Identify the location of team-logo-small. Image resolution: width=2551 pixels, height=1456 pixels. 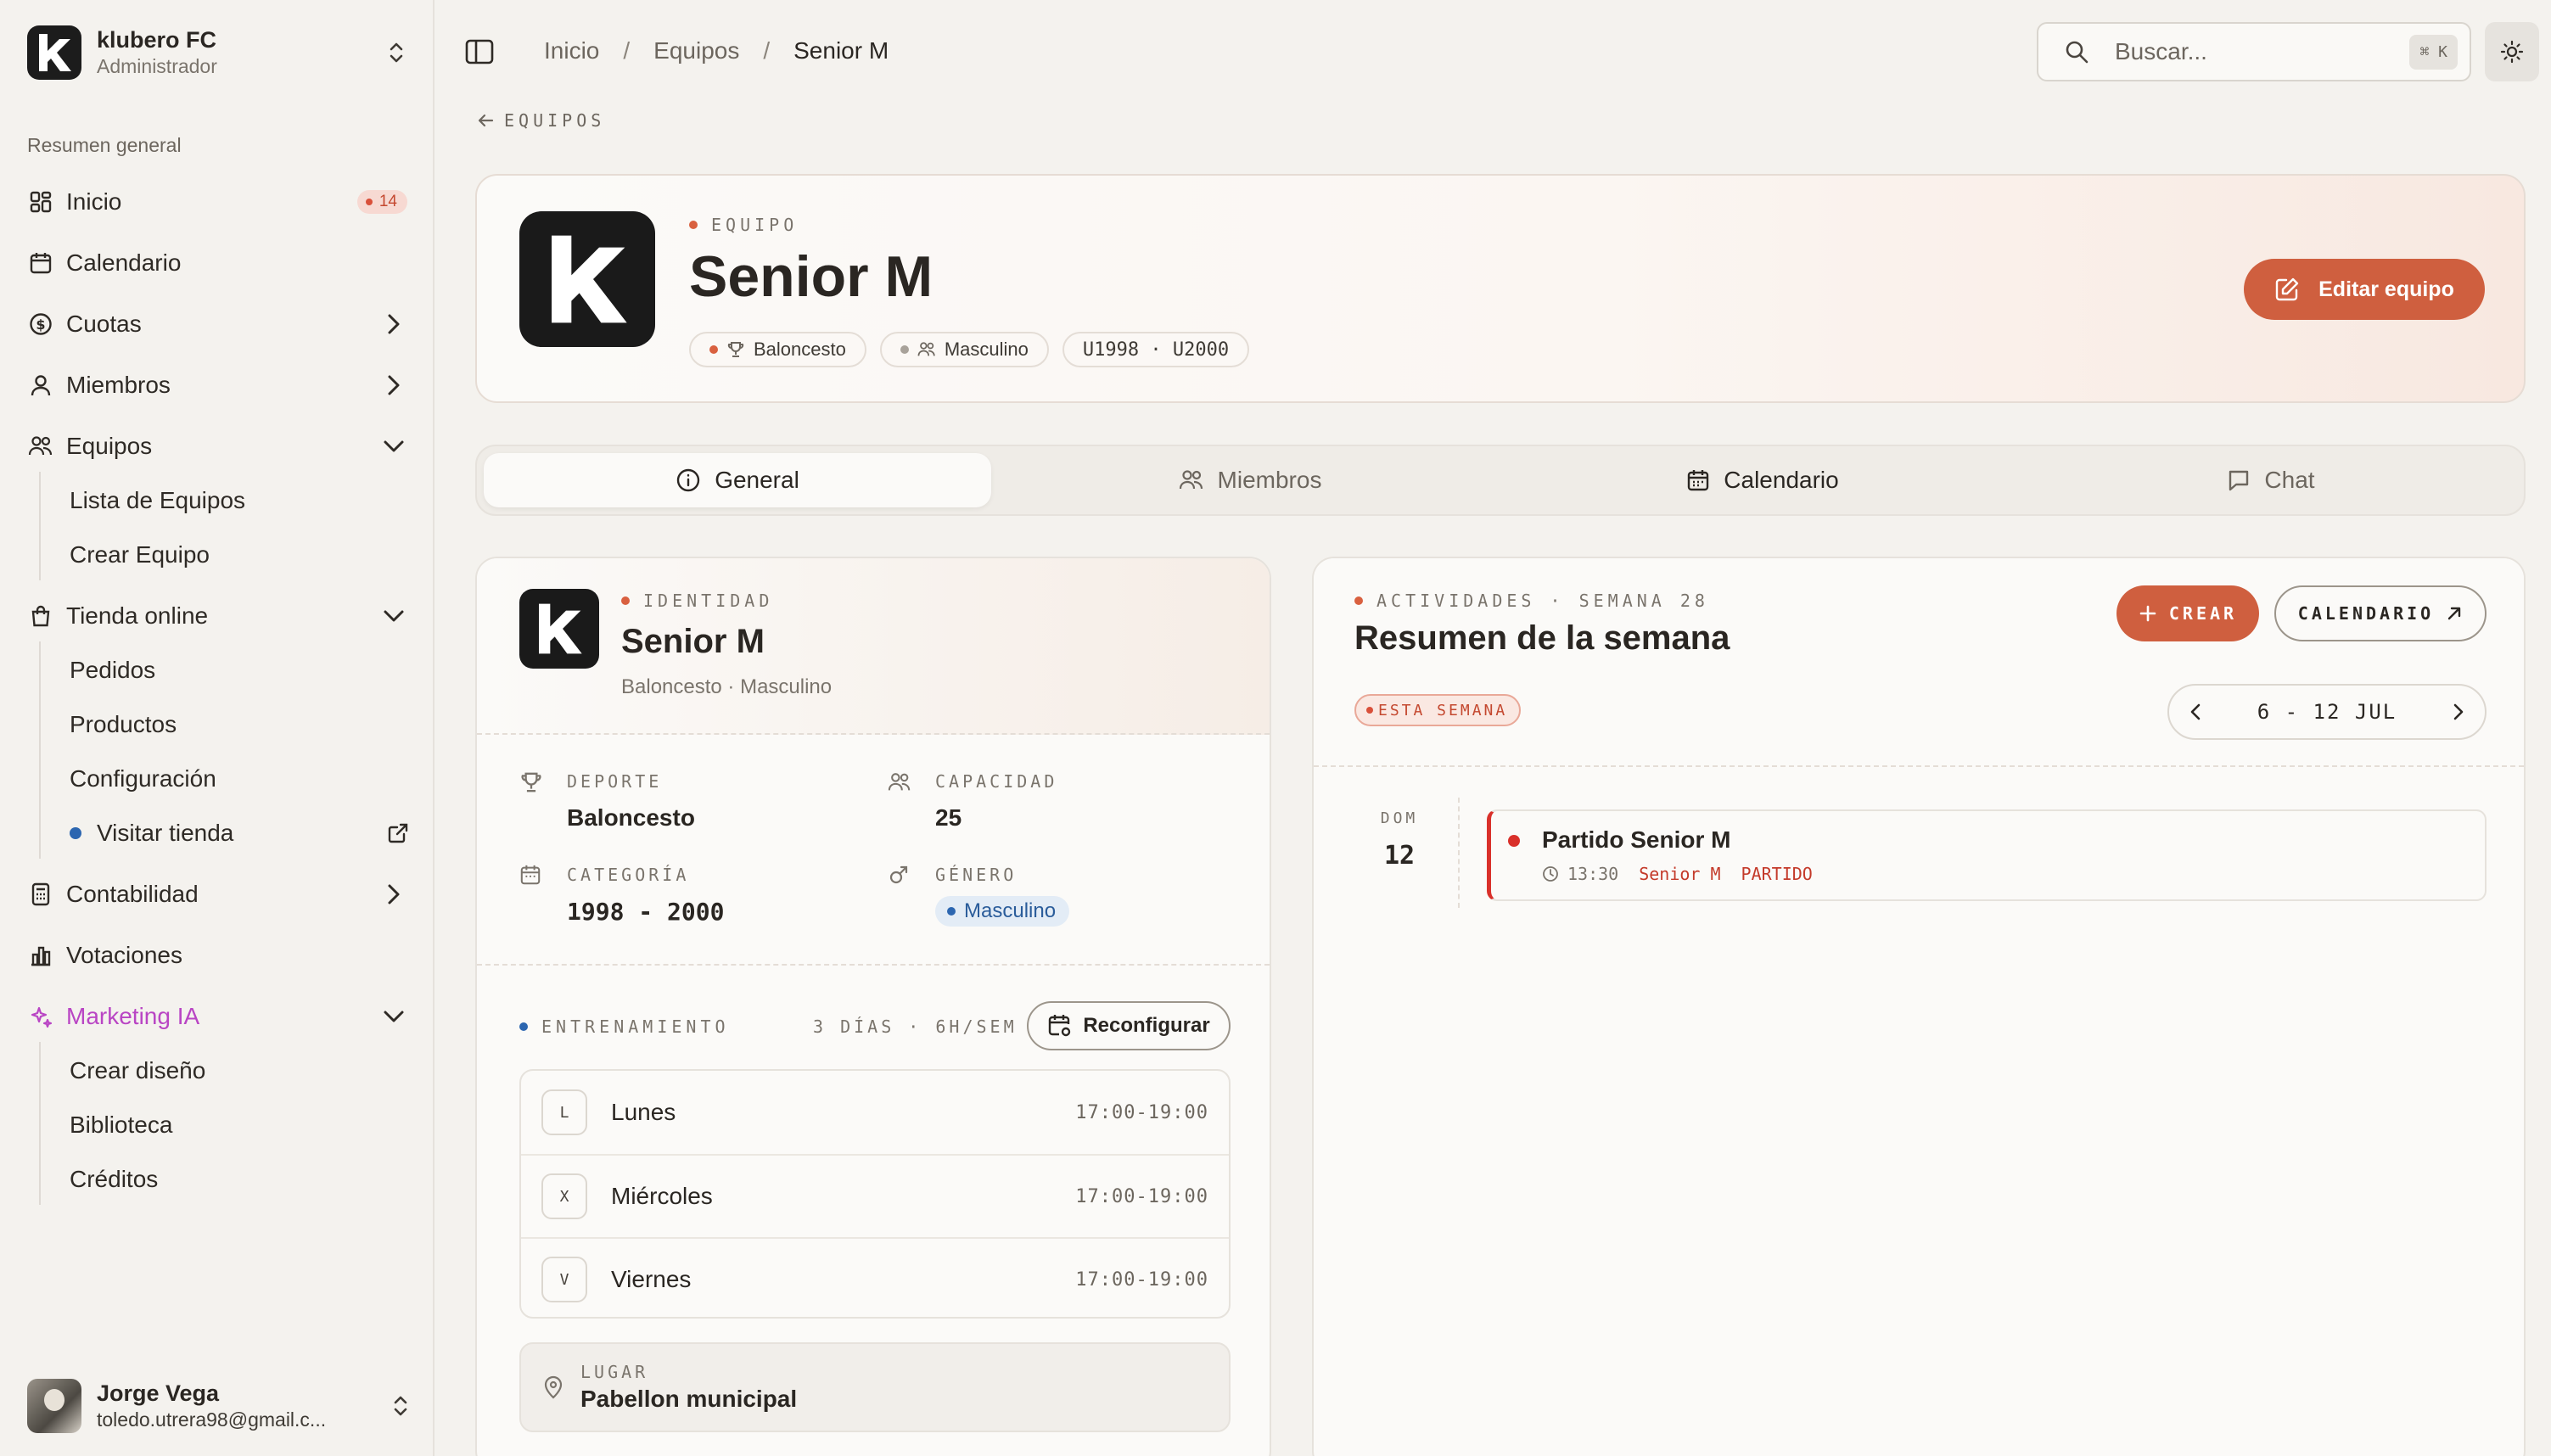
(559, 629).